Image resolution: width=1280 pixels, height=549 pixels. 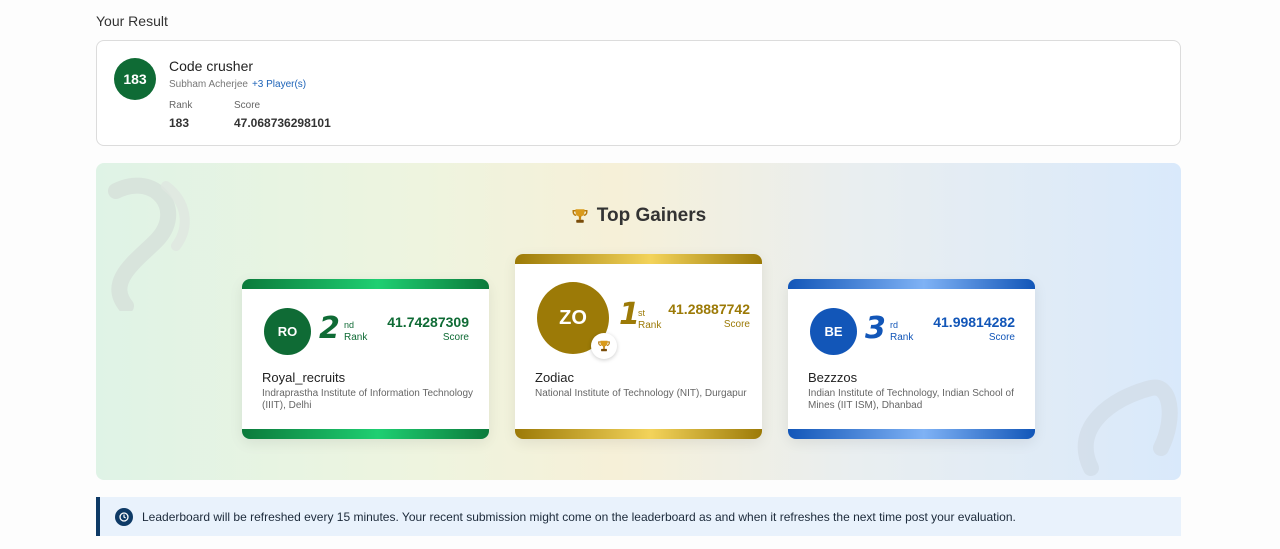 I want to click on rank-suffix: st, so click(x=642, y=313).